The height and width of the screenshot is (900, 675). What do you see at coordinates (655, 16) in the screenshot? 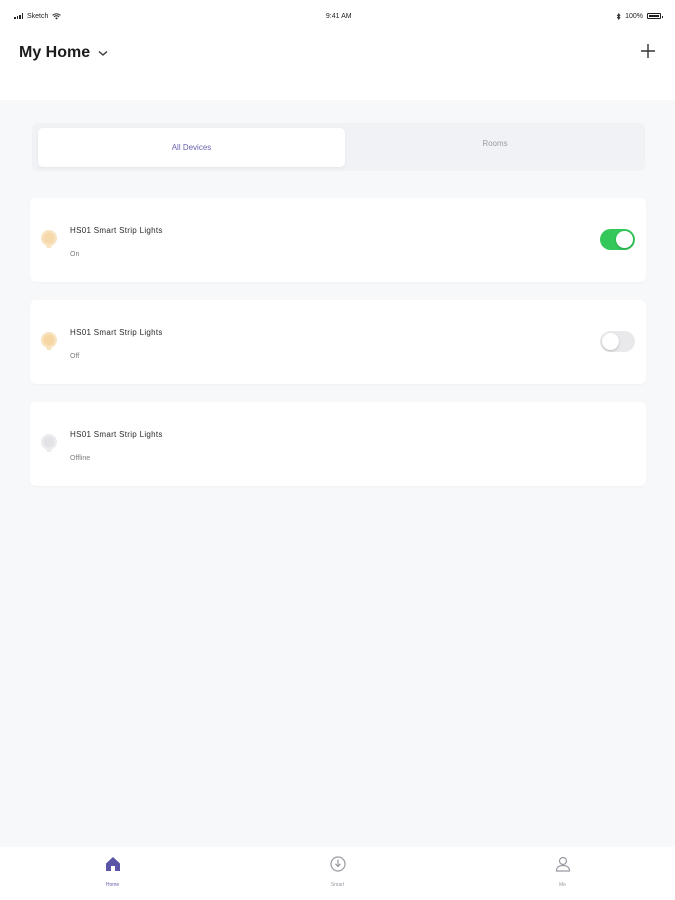
I see `battery-icon` at bounding box center [655, 16].